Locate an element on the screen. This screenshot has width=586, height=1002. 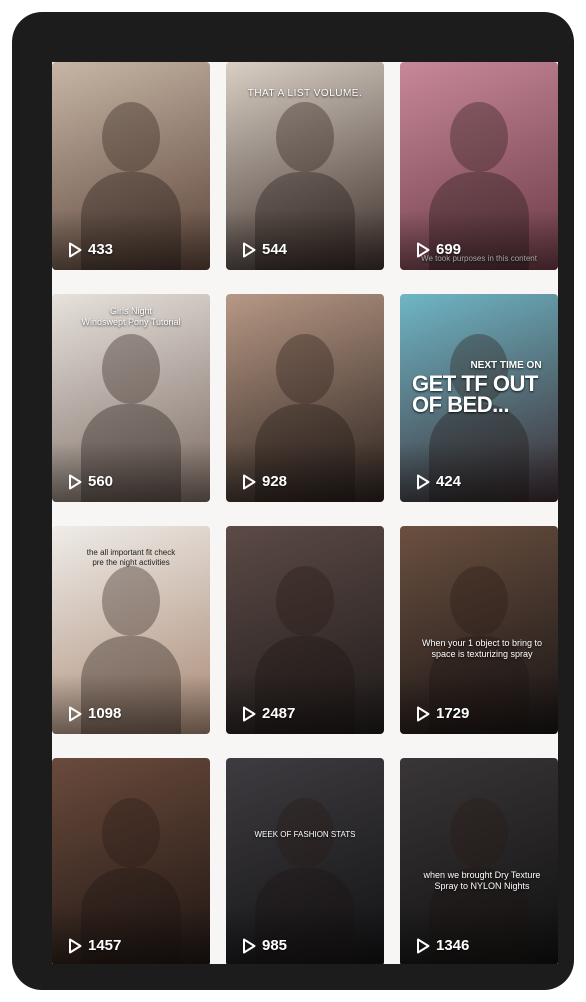
view-count-number: 544 is located at coordinates (275, 249).